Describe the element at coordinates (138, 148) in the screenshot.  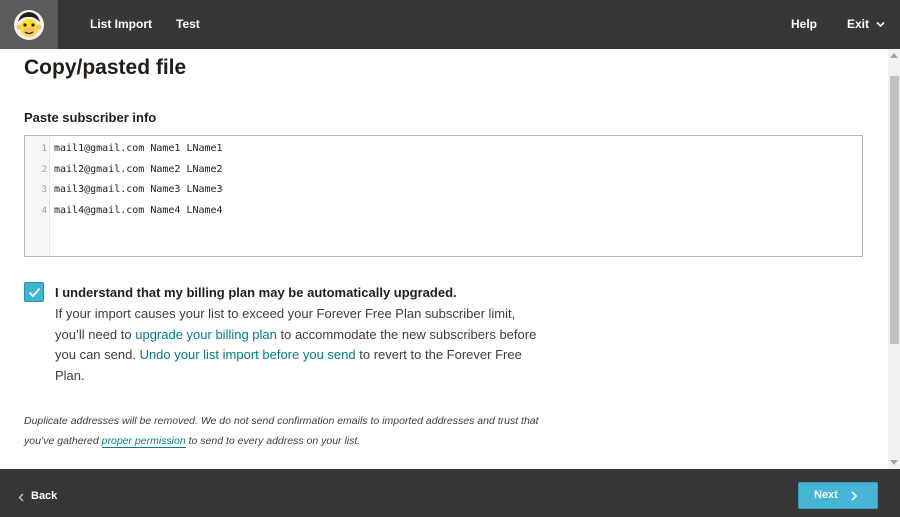
I see `line-text: mail1@gmail.com Name1 LName1` at that location.